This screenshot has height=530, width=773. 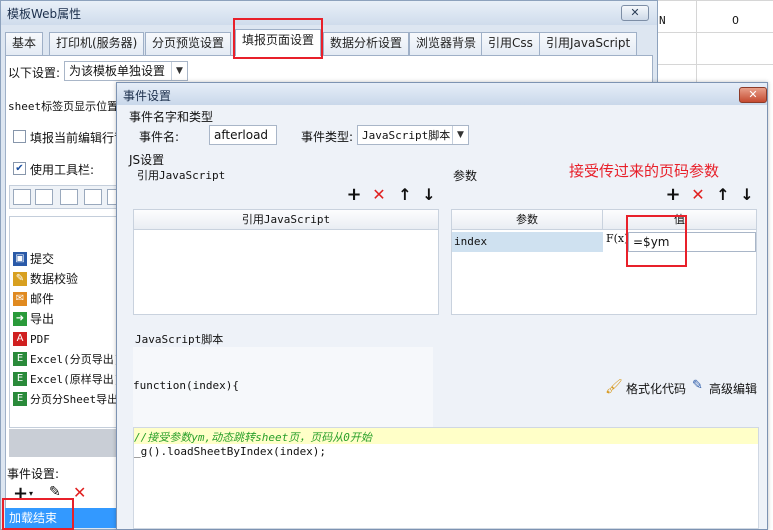 What do you see at coordinates (74, 359) in the screenshot?
I see `toolbar-item-label: Excel(分页导出)` at bounding box center [74, 359].